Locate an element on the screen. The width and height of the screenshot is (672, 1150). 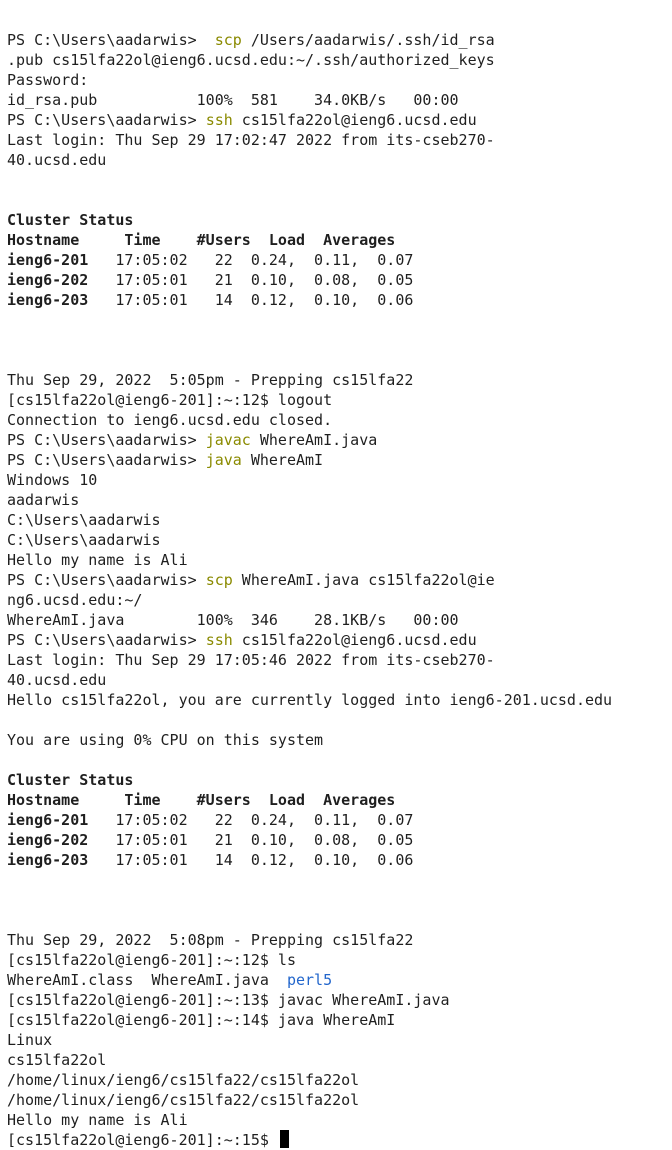
terminal-text: 17:05:02 22 0.24, 0.11, 0.07 is located at coordinates (251, 820).